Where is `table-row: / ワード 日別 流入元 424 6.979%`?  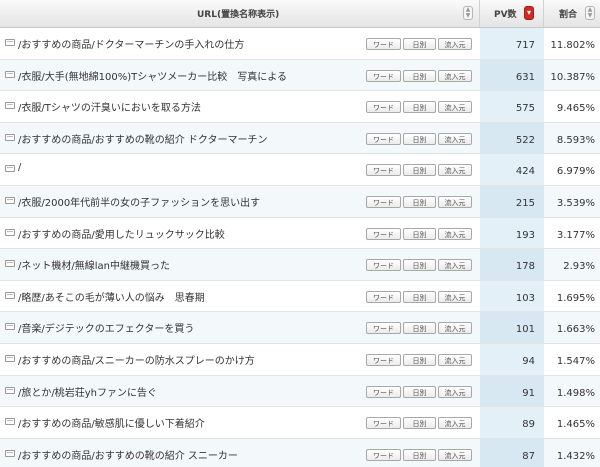 table-row: / ワード 日別 流入元 424 6.979% is located at coordinates (300, 170).